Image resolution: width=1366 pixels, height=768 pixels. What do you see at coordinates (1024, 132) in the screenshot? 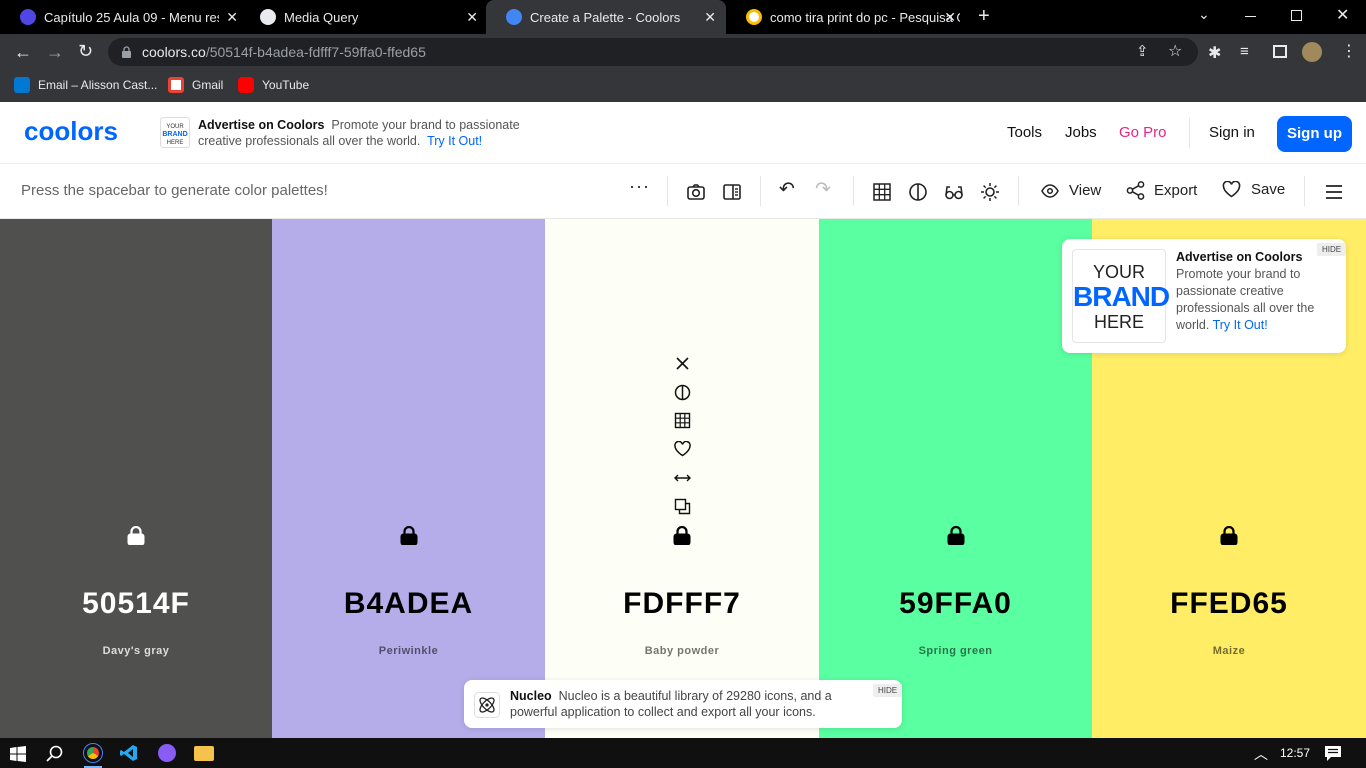
I see `nav-tools: Tools` at bounding box center [1024, 132].